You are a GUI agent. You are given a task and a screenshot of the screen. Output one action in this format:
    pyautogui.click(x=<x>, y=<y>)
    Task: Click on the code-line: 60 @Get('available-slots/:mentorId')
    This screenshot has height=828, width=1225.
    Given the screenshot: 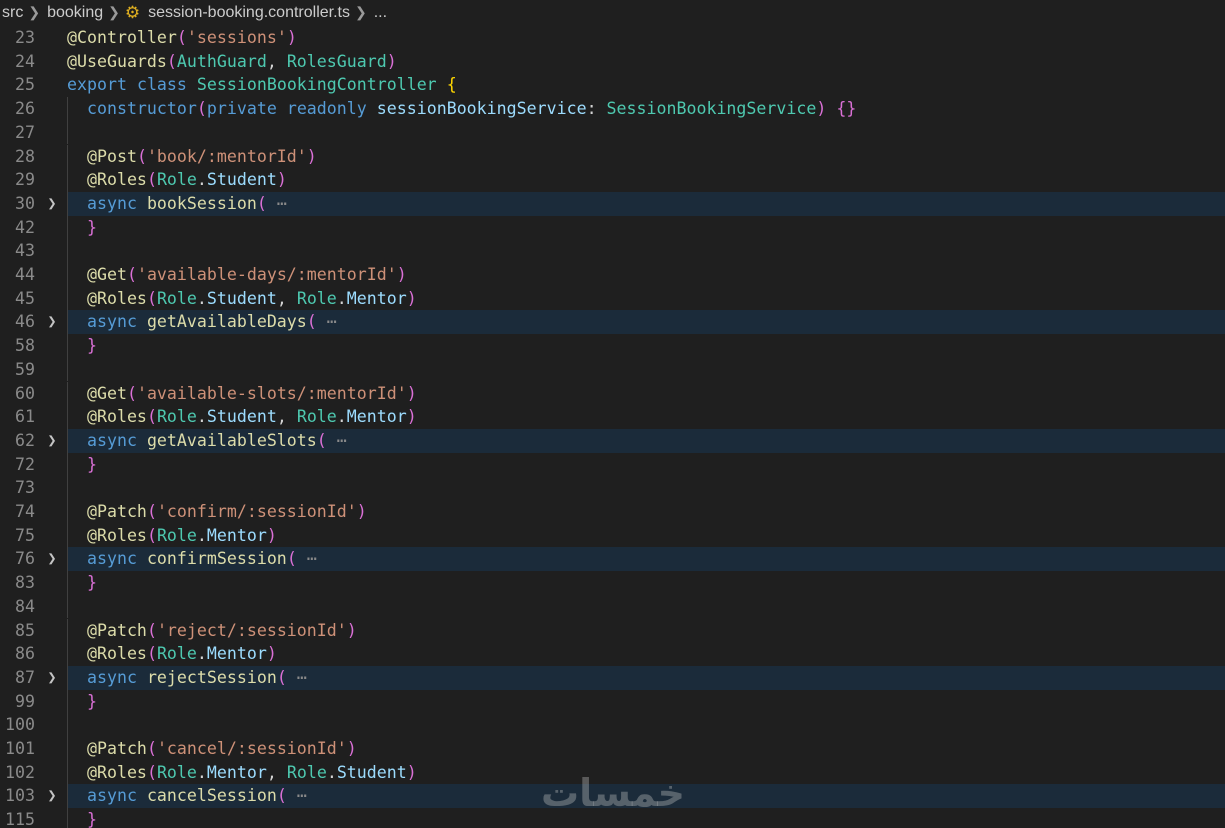 What is the action you would take?
    pyautogui.click(x=612, y=393)
    